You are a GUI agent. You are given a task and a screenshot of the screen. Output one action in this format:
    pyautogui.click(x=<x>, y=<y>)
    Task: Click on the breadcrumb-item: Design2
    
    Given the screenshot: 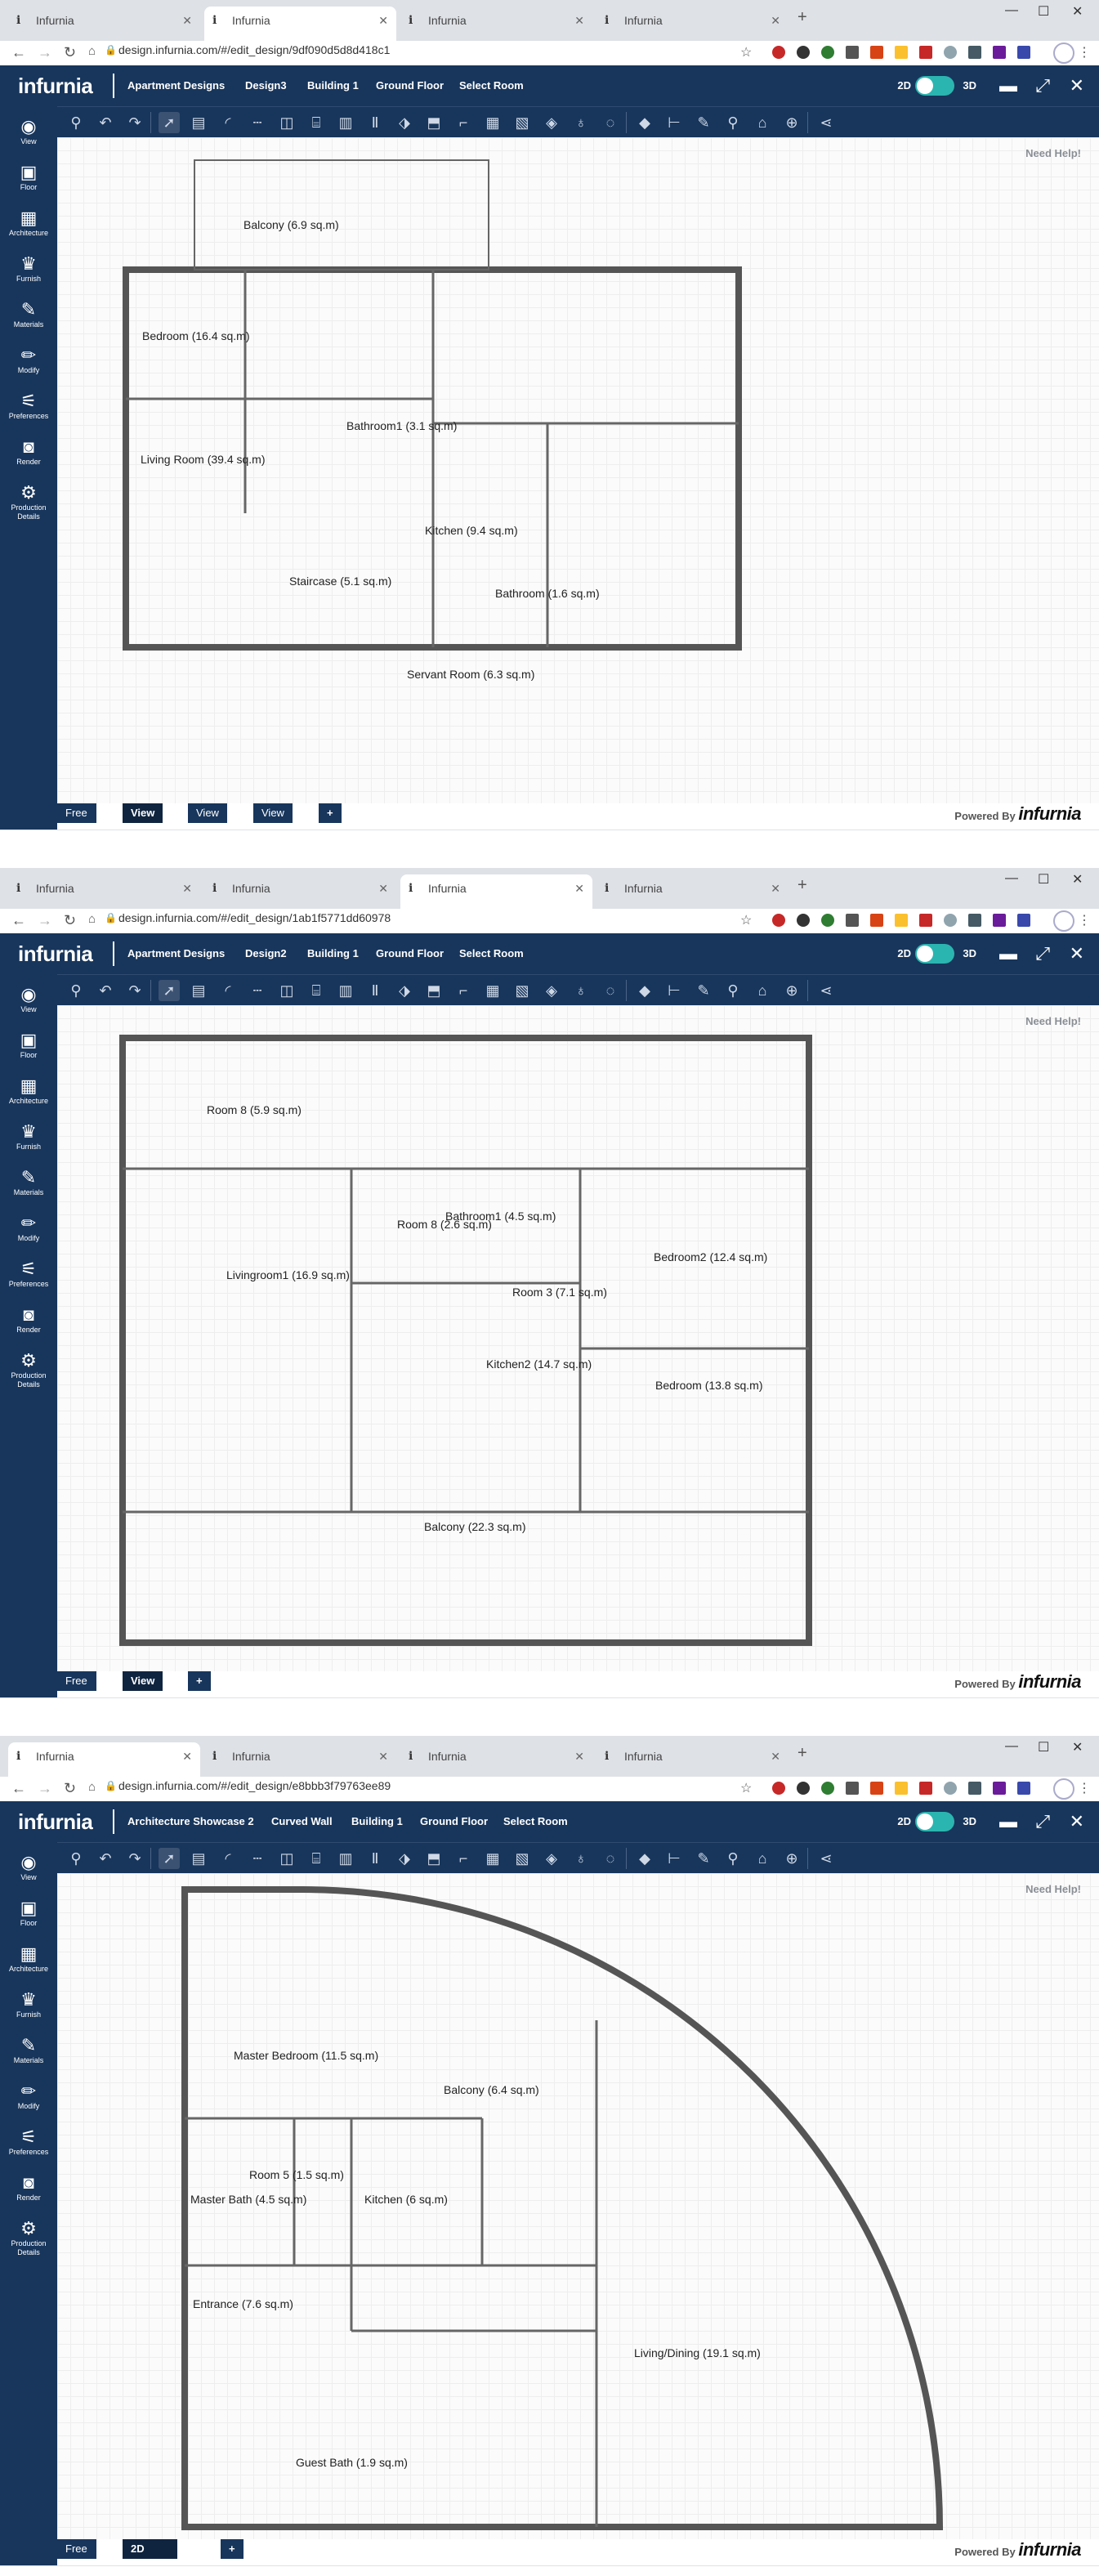 What is the action you would take?
    pyautogui.click(x=266, y=953)
    